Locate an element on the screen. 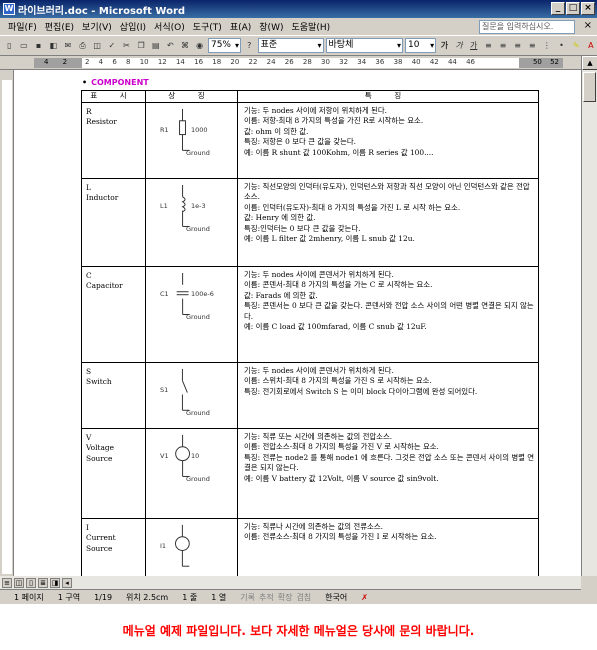 This screenshot has width=597, height=650. open-icon: ▭ is located at coordinates (24, 45).